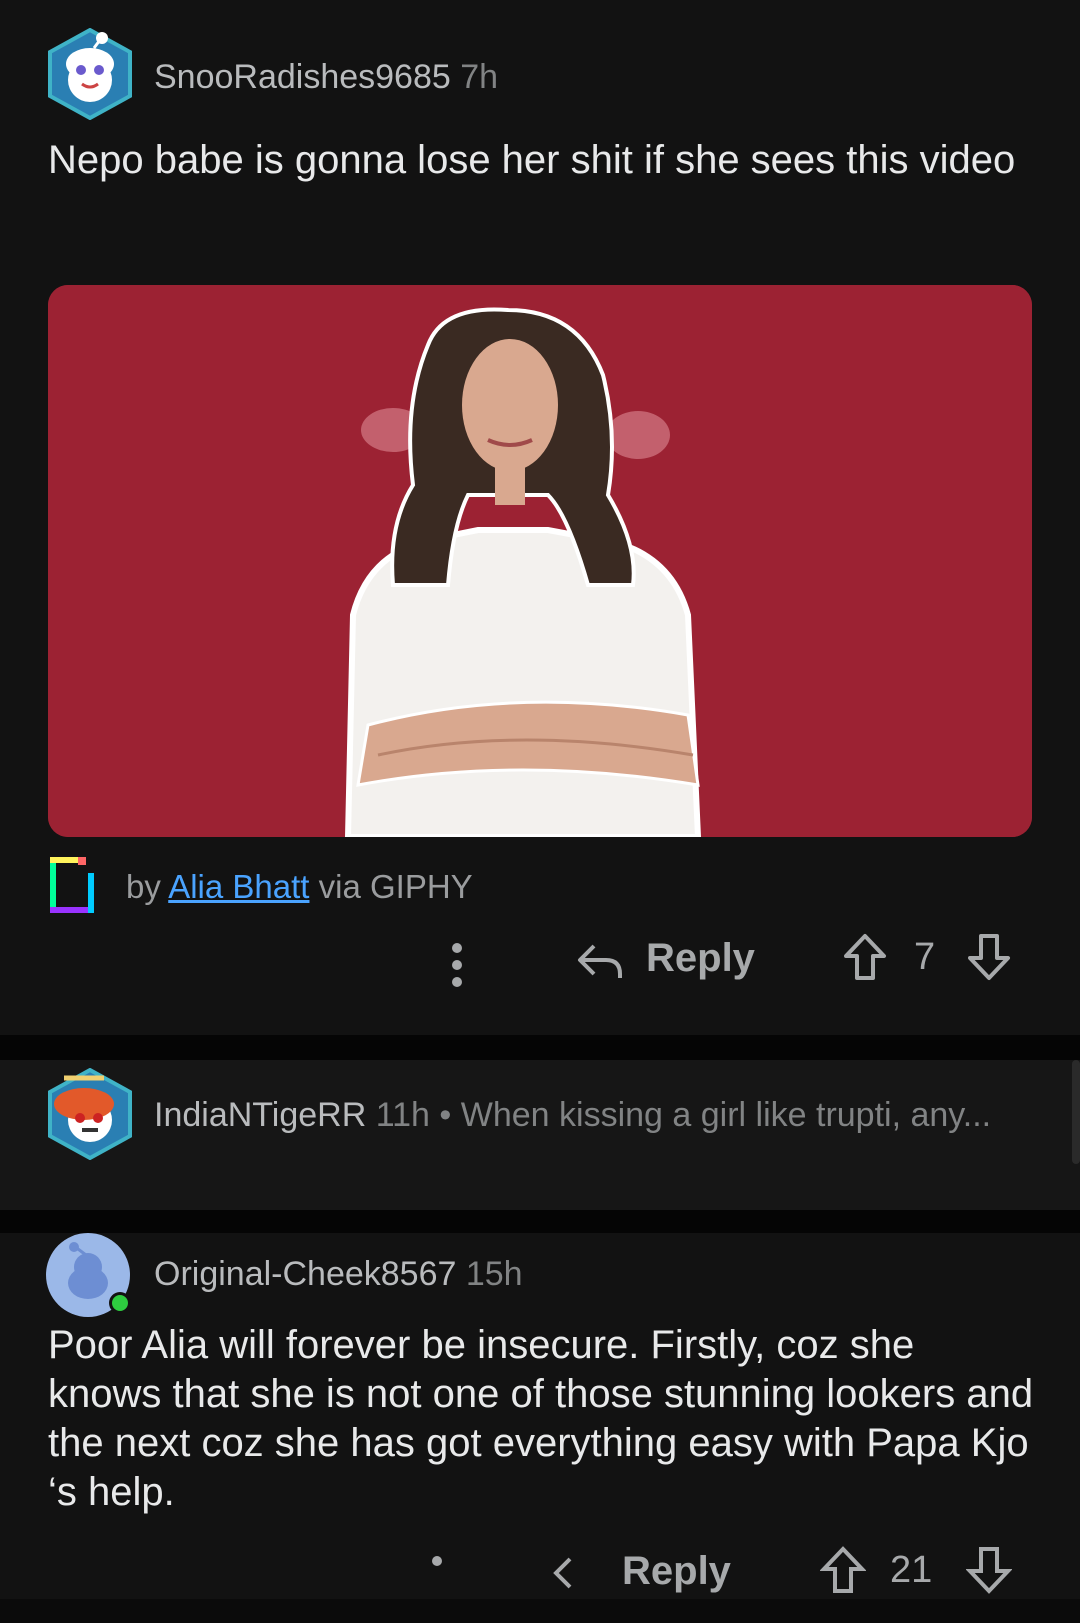 This screenshot has height=1623, width=1080. What do you see at coordinates (494, 1274) in the screenshot?
I see `comment-age: 15h` at bounding box center [494, 1274].